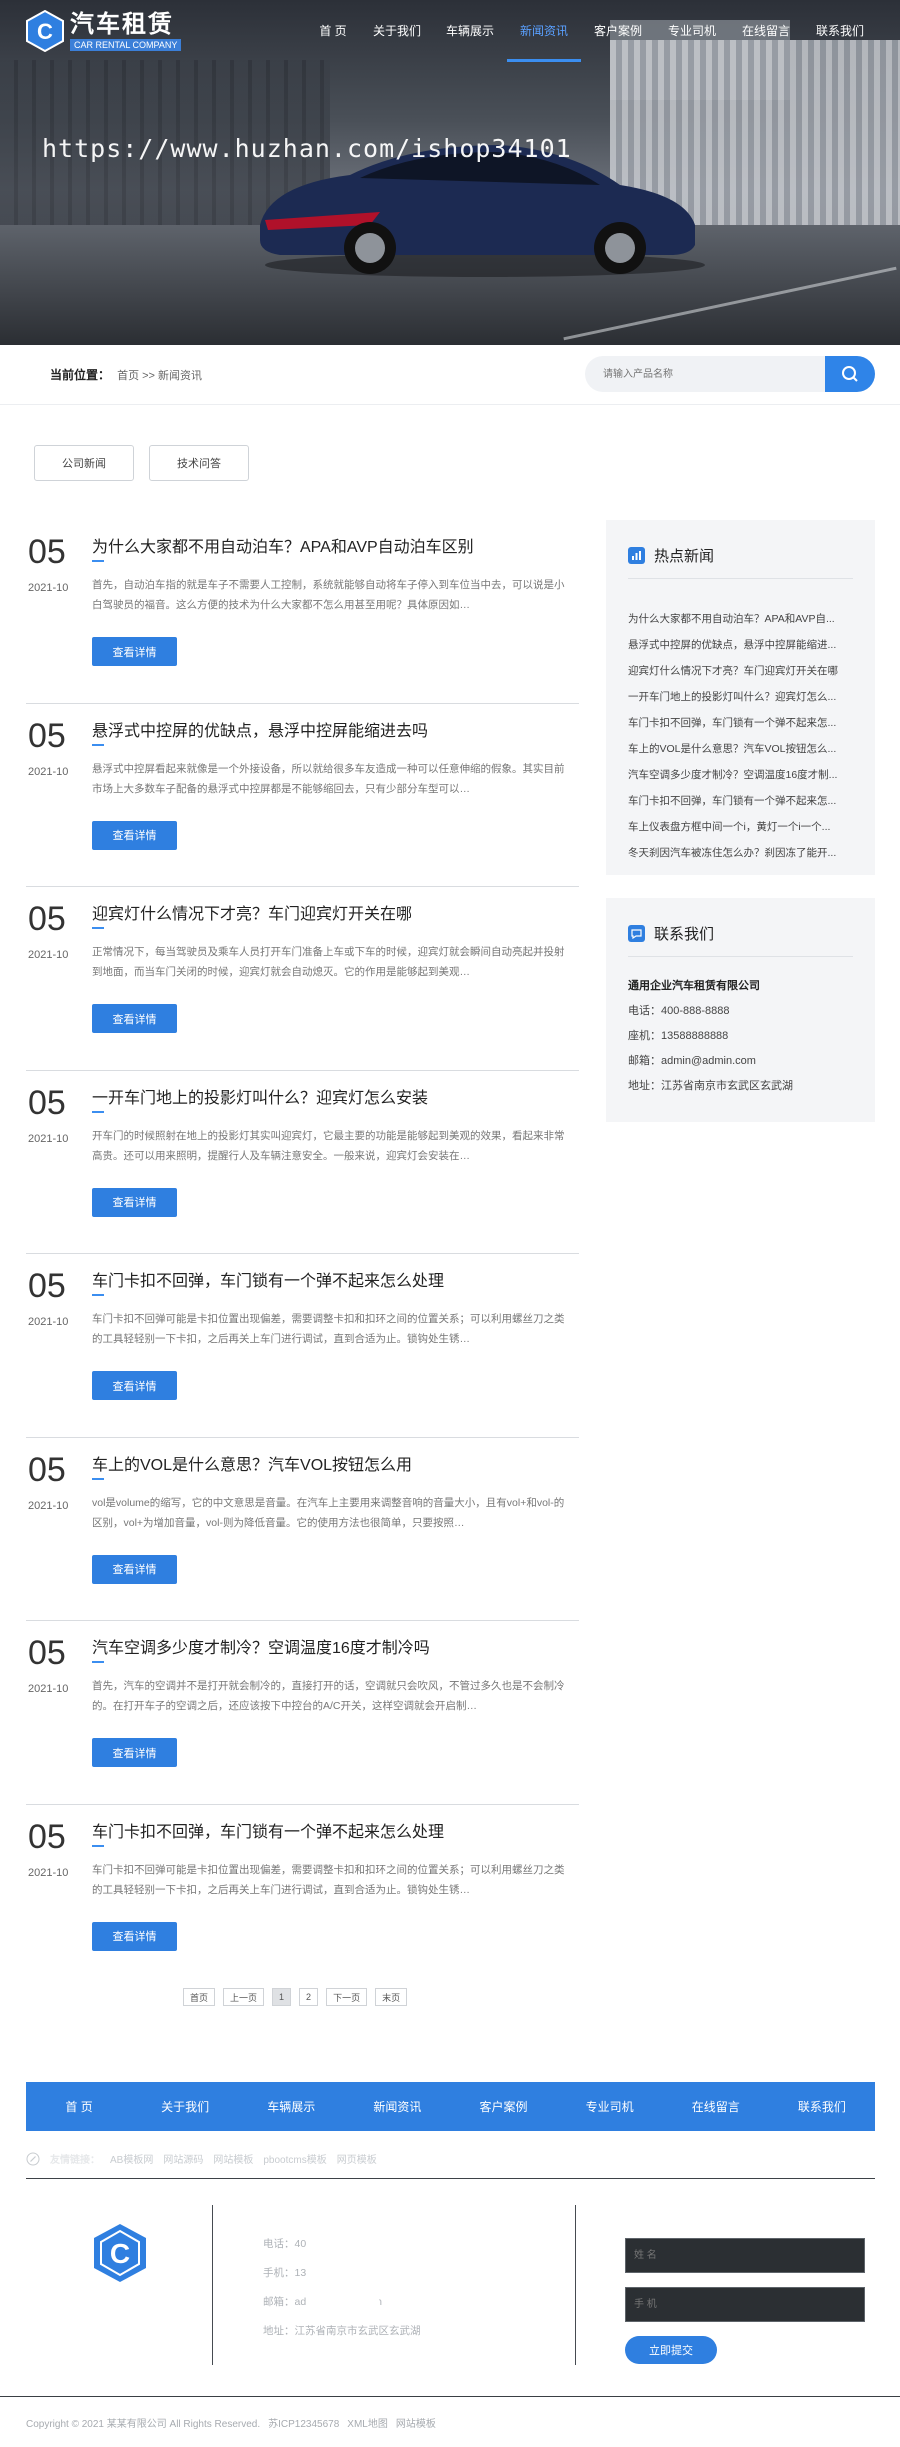 This screenshot has width=900, height=2447. Describe the element at coordinates (671, 2350) in the screenshot. I see `submit-button: 立即提交` at that location.